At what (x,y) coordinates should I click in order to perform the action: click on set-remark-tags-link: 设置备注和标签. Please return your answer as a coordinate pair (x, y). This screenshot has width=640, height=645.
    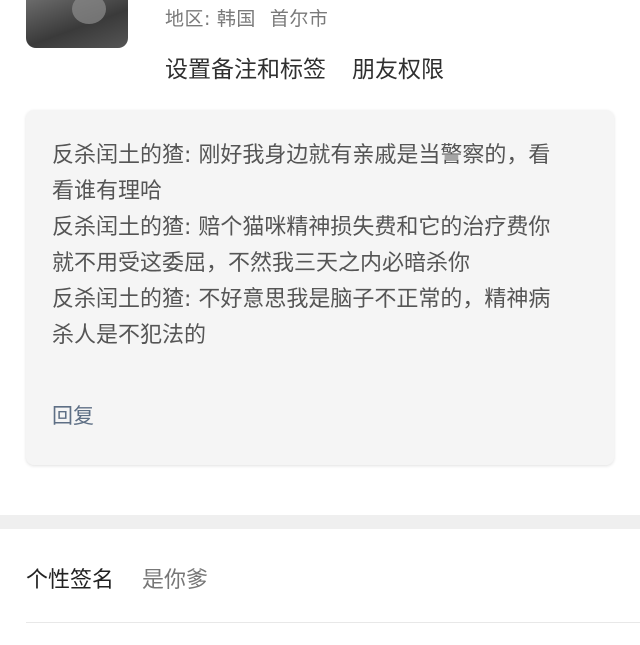
    Looking at the image, I should click on (245, 67).